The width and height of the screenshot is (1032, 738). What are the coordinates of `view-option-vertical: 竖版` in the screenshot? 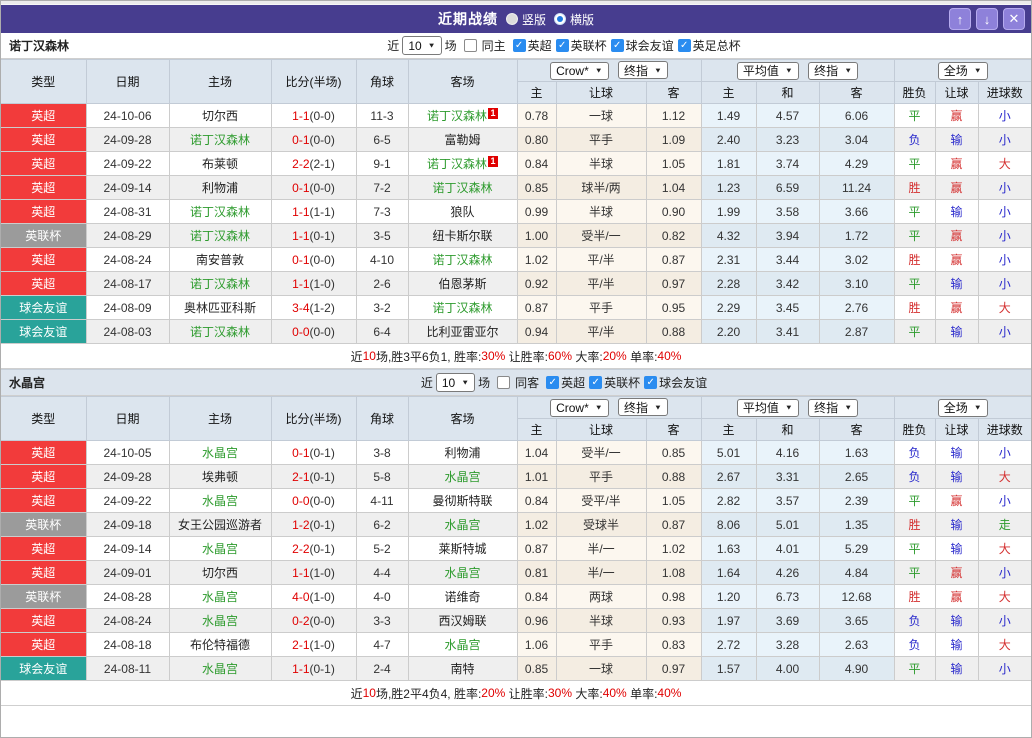 It's located at (525, 19).